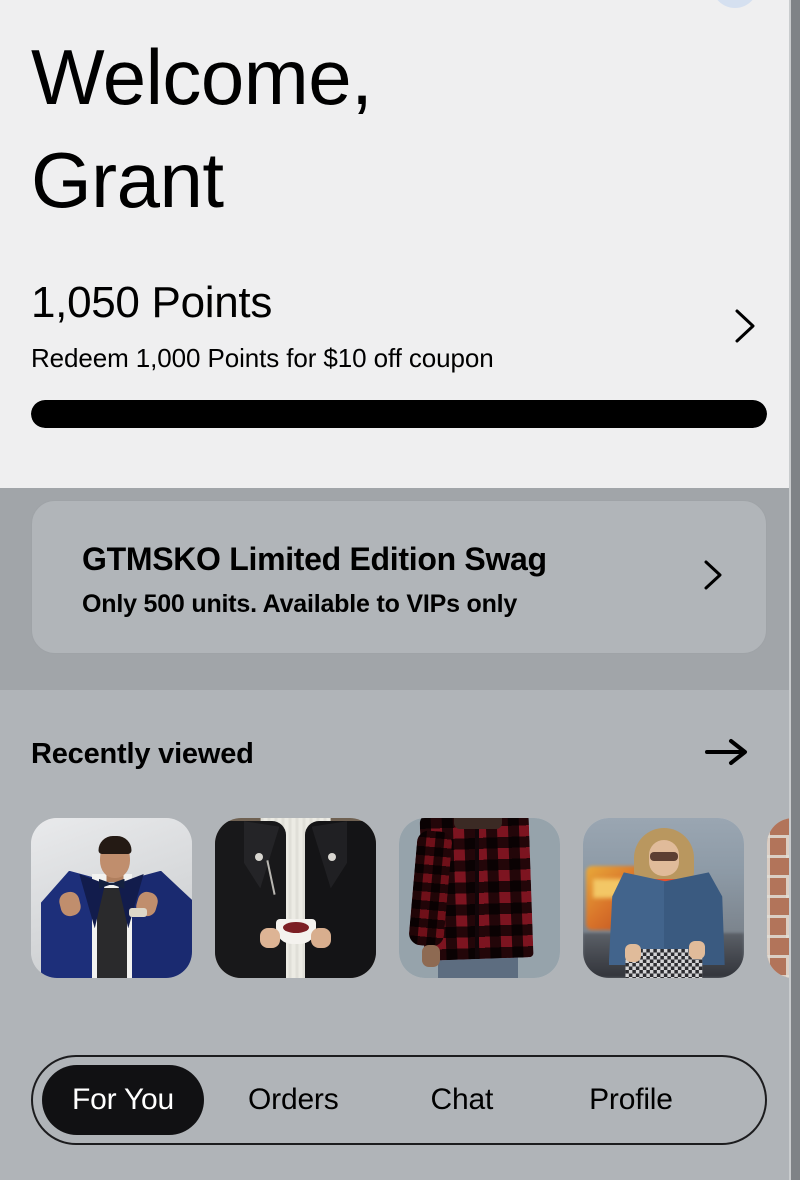  I want to click on notification-blob-icon, so click(735, 4).